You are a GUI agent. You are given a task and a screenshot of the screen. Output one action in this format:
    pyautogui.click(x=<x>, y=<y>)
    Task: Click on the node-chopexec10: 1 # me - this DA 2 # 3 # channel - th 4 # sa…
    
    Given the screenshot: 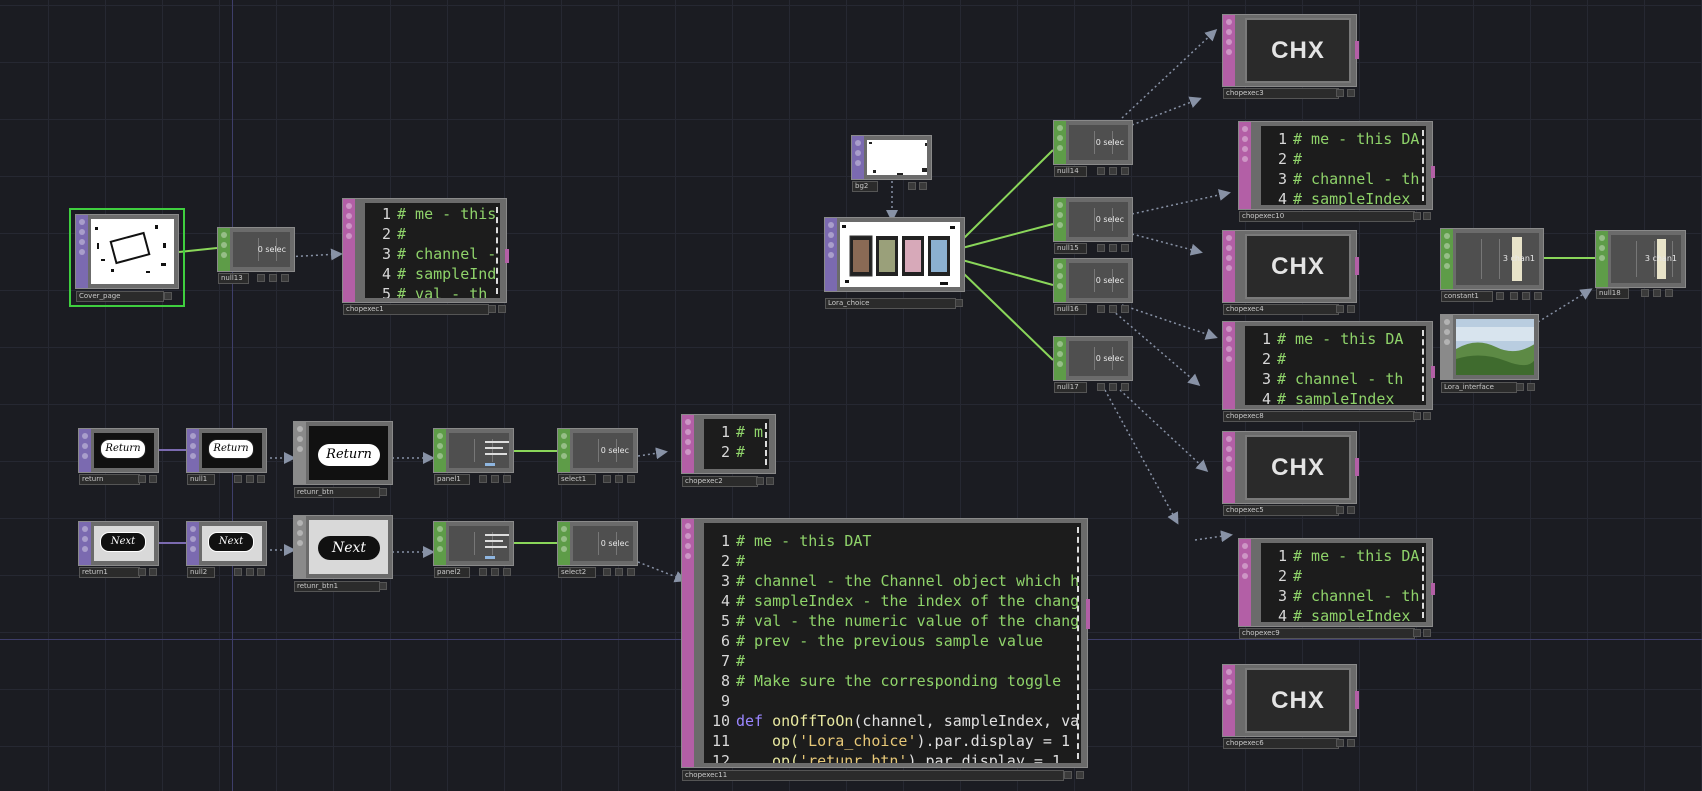 What is the action you would take?
    pyautogui.click(x=1336, y=171)
    